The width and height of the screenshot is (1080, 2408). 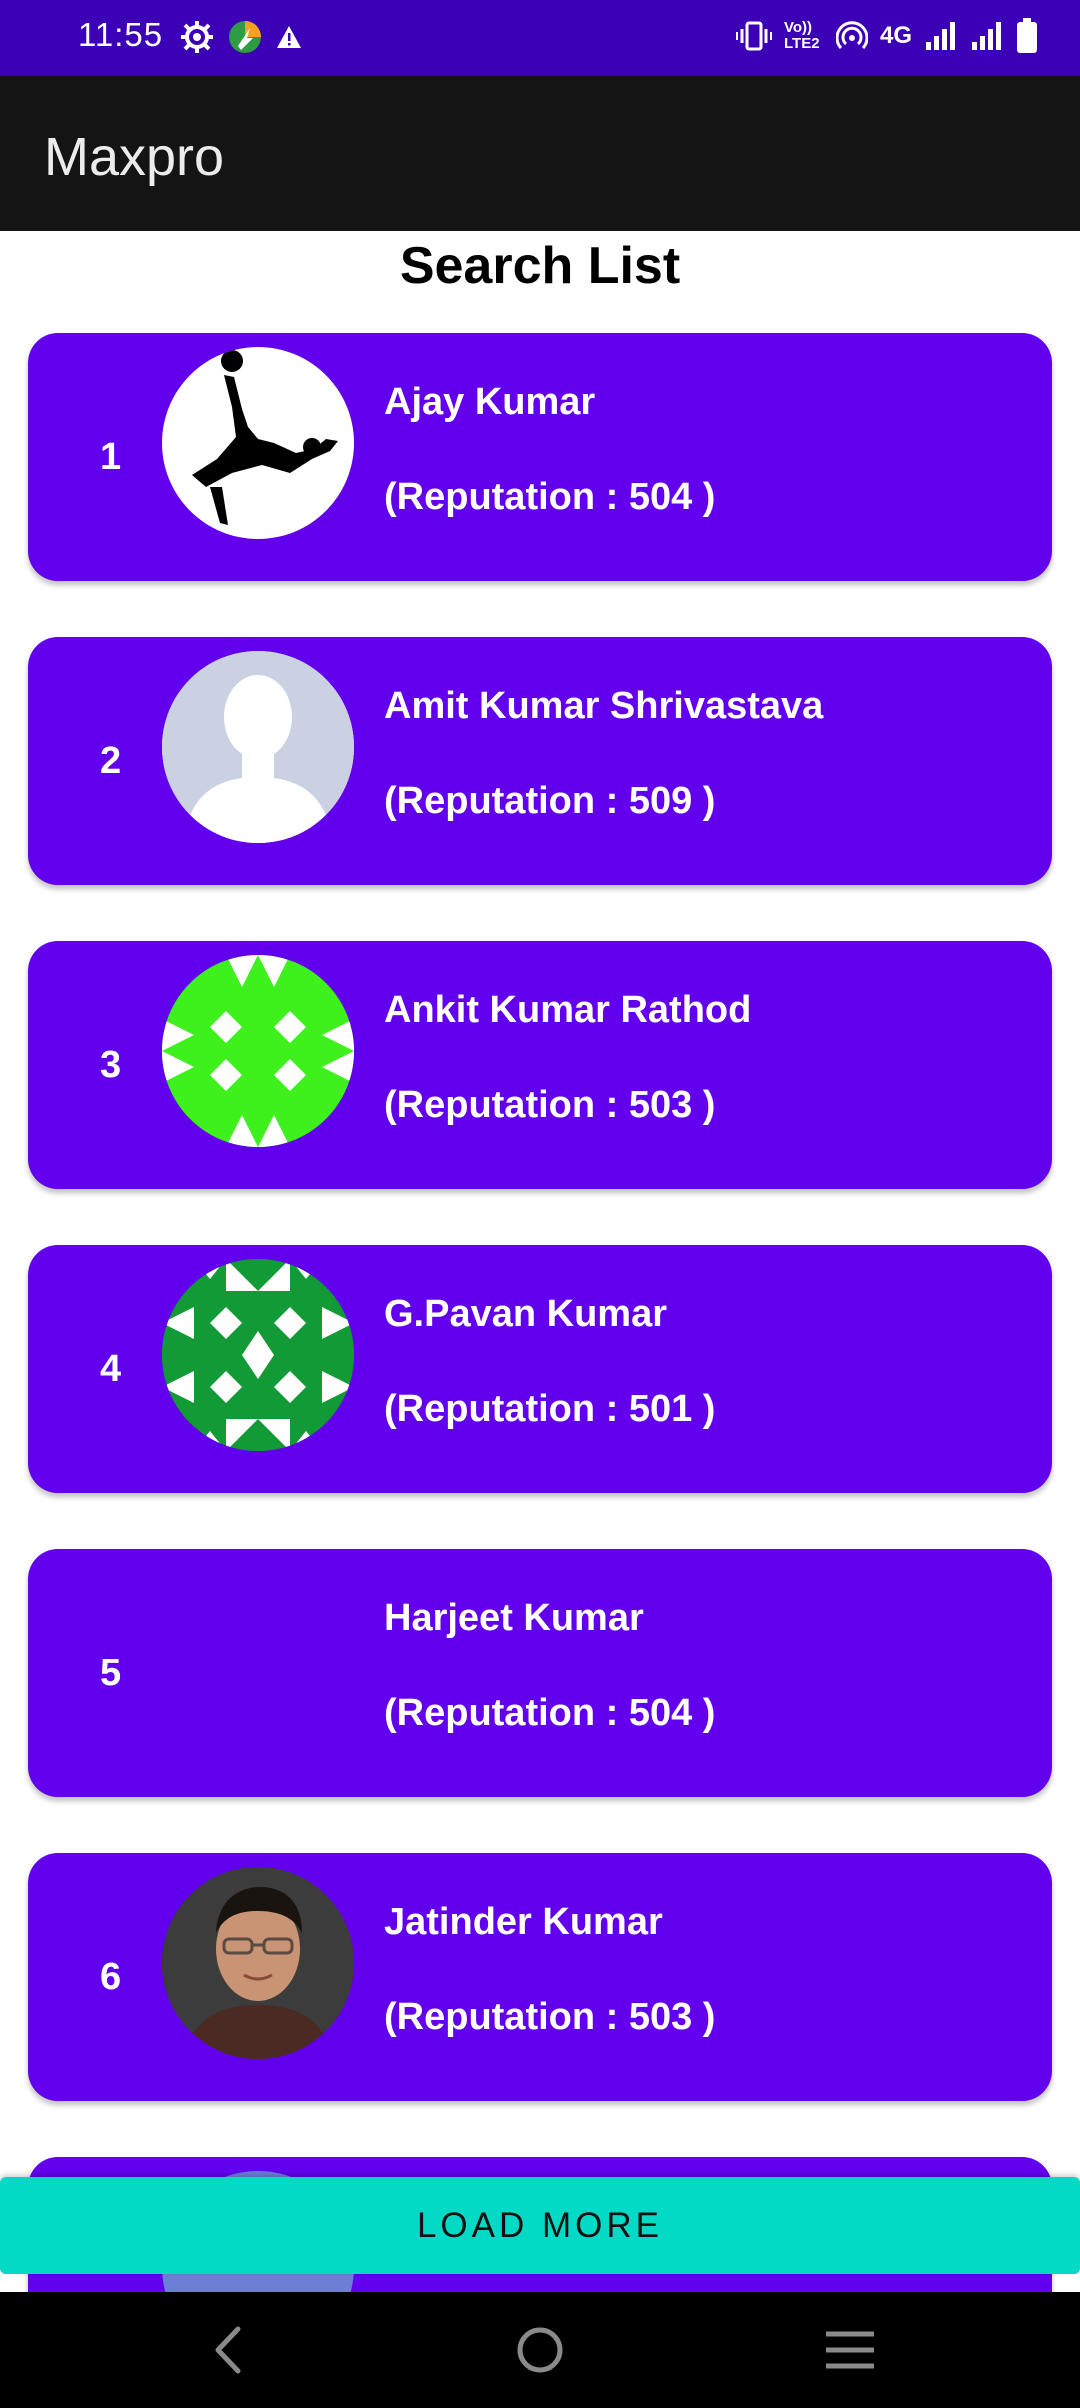 I want to click on battery-icon, so click(x=1027, y=35).